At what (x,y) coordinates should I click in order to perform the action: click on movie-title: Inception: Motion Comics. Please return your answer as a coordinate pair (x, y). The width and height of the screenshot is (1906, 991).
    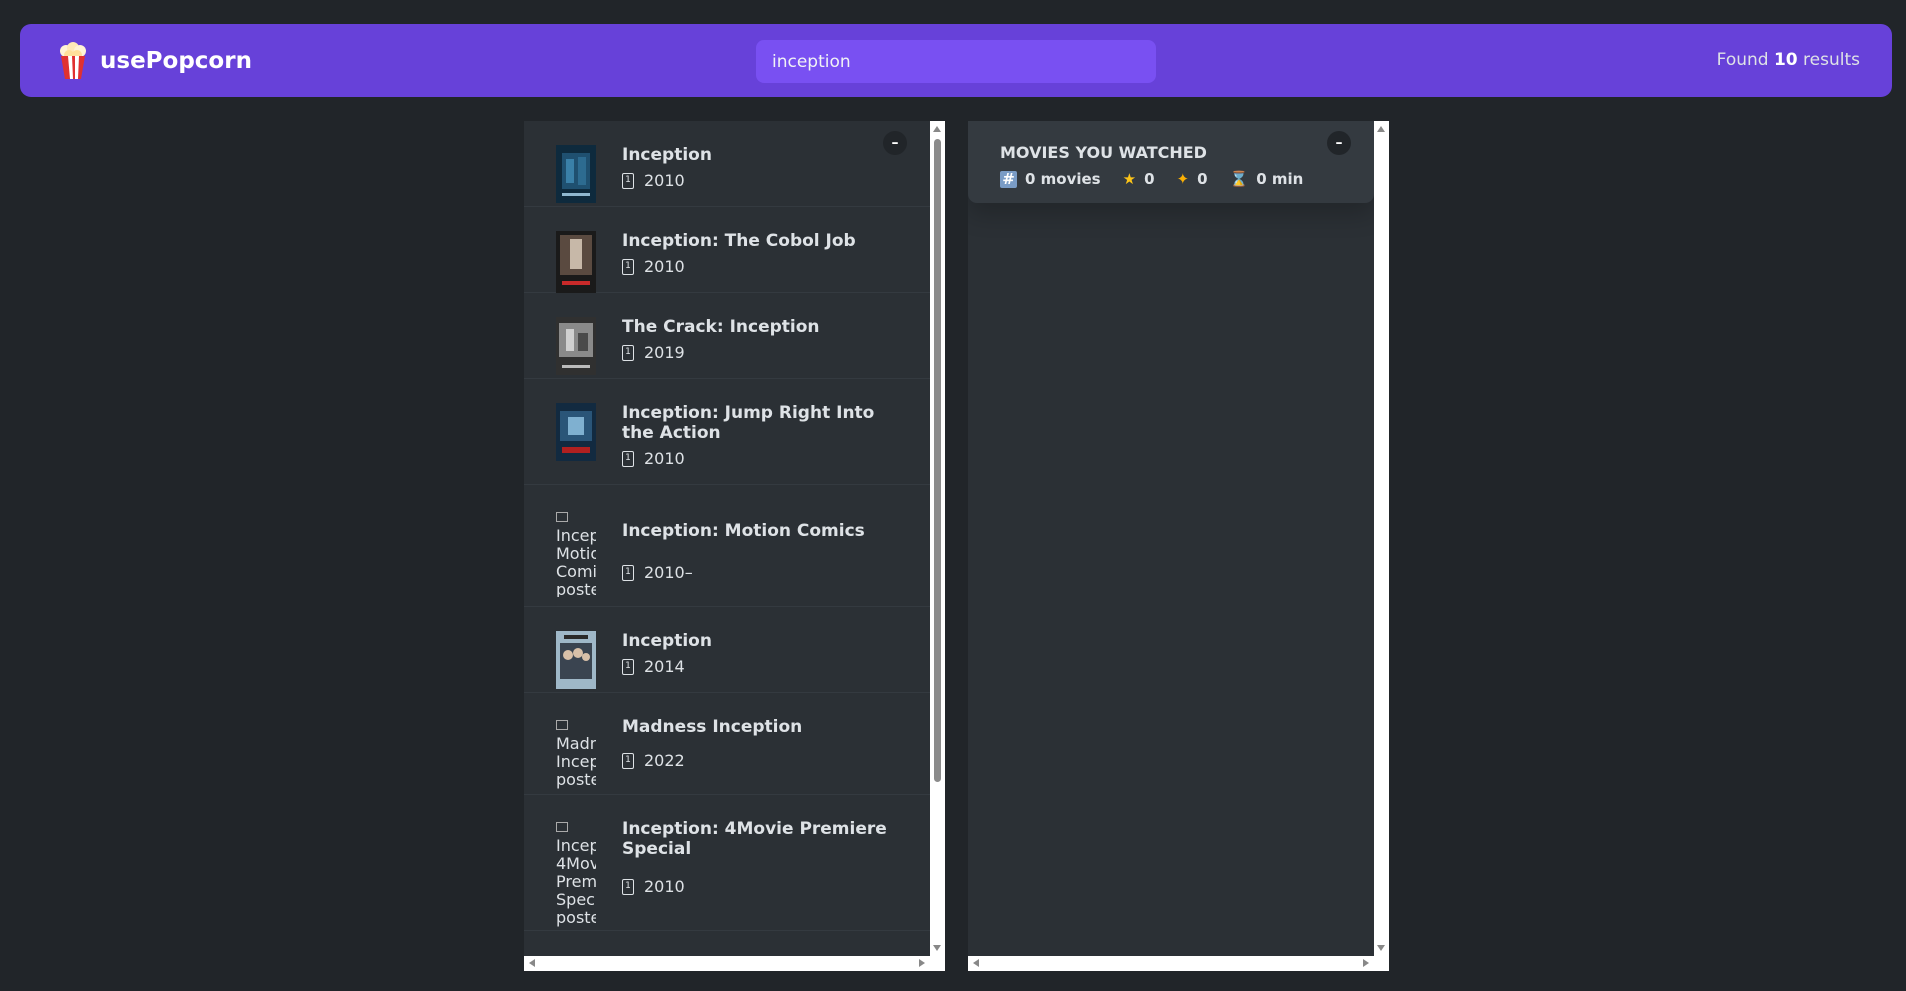
    Looking at the image, I should click on (743, 531).